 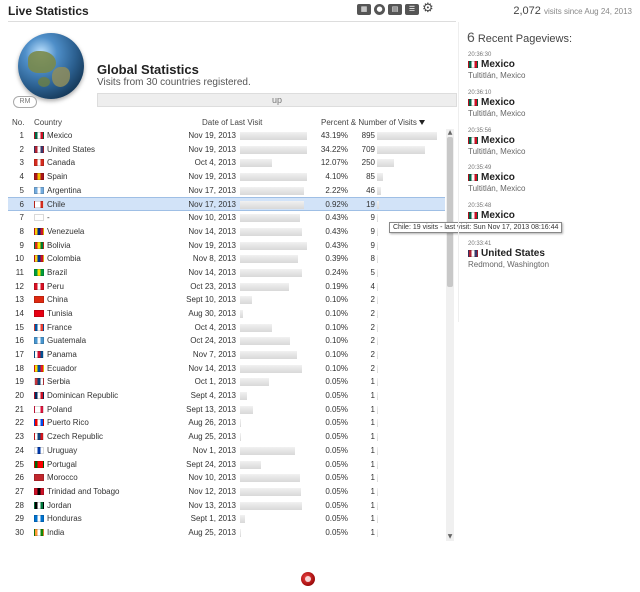 I want to click on table-row: 14 Tunisia Aug 30, 2013 0.10% 2, so click(x=226, y=314).